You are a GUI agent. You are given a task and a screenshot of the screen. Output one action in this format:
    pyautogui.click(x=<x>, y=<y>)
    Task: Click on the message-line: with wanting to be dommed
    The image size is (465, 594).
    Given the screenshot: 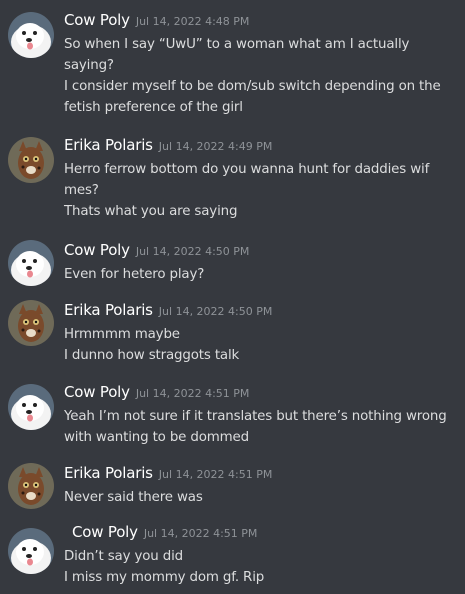 What is the action you would take?
    pyautogui.click(x=156, y=437)
    